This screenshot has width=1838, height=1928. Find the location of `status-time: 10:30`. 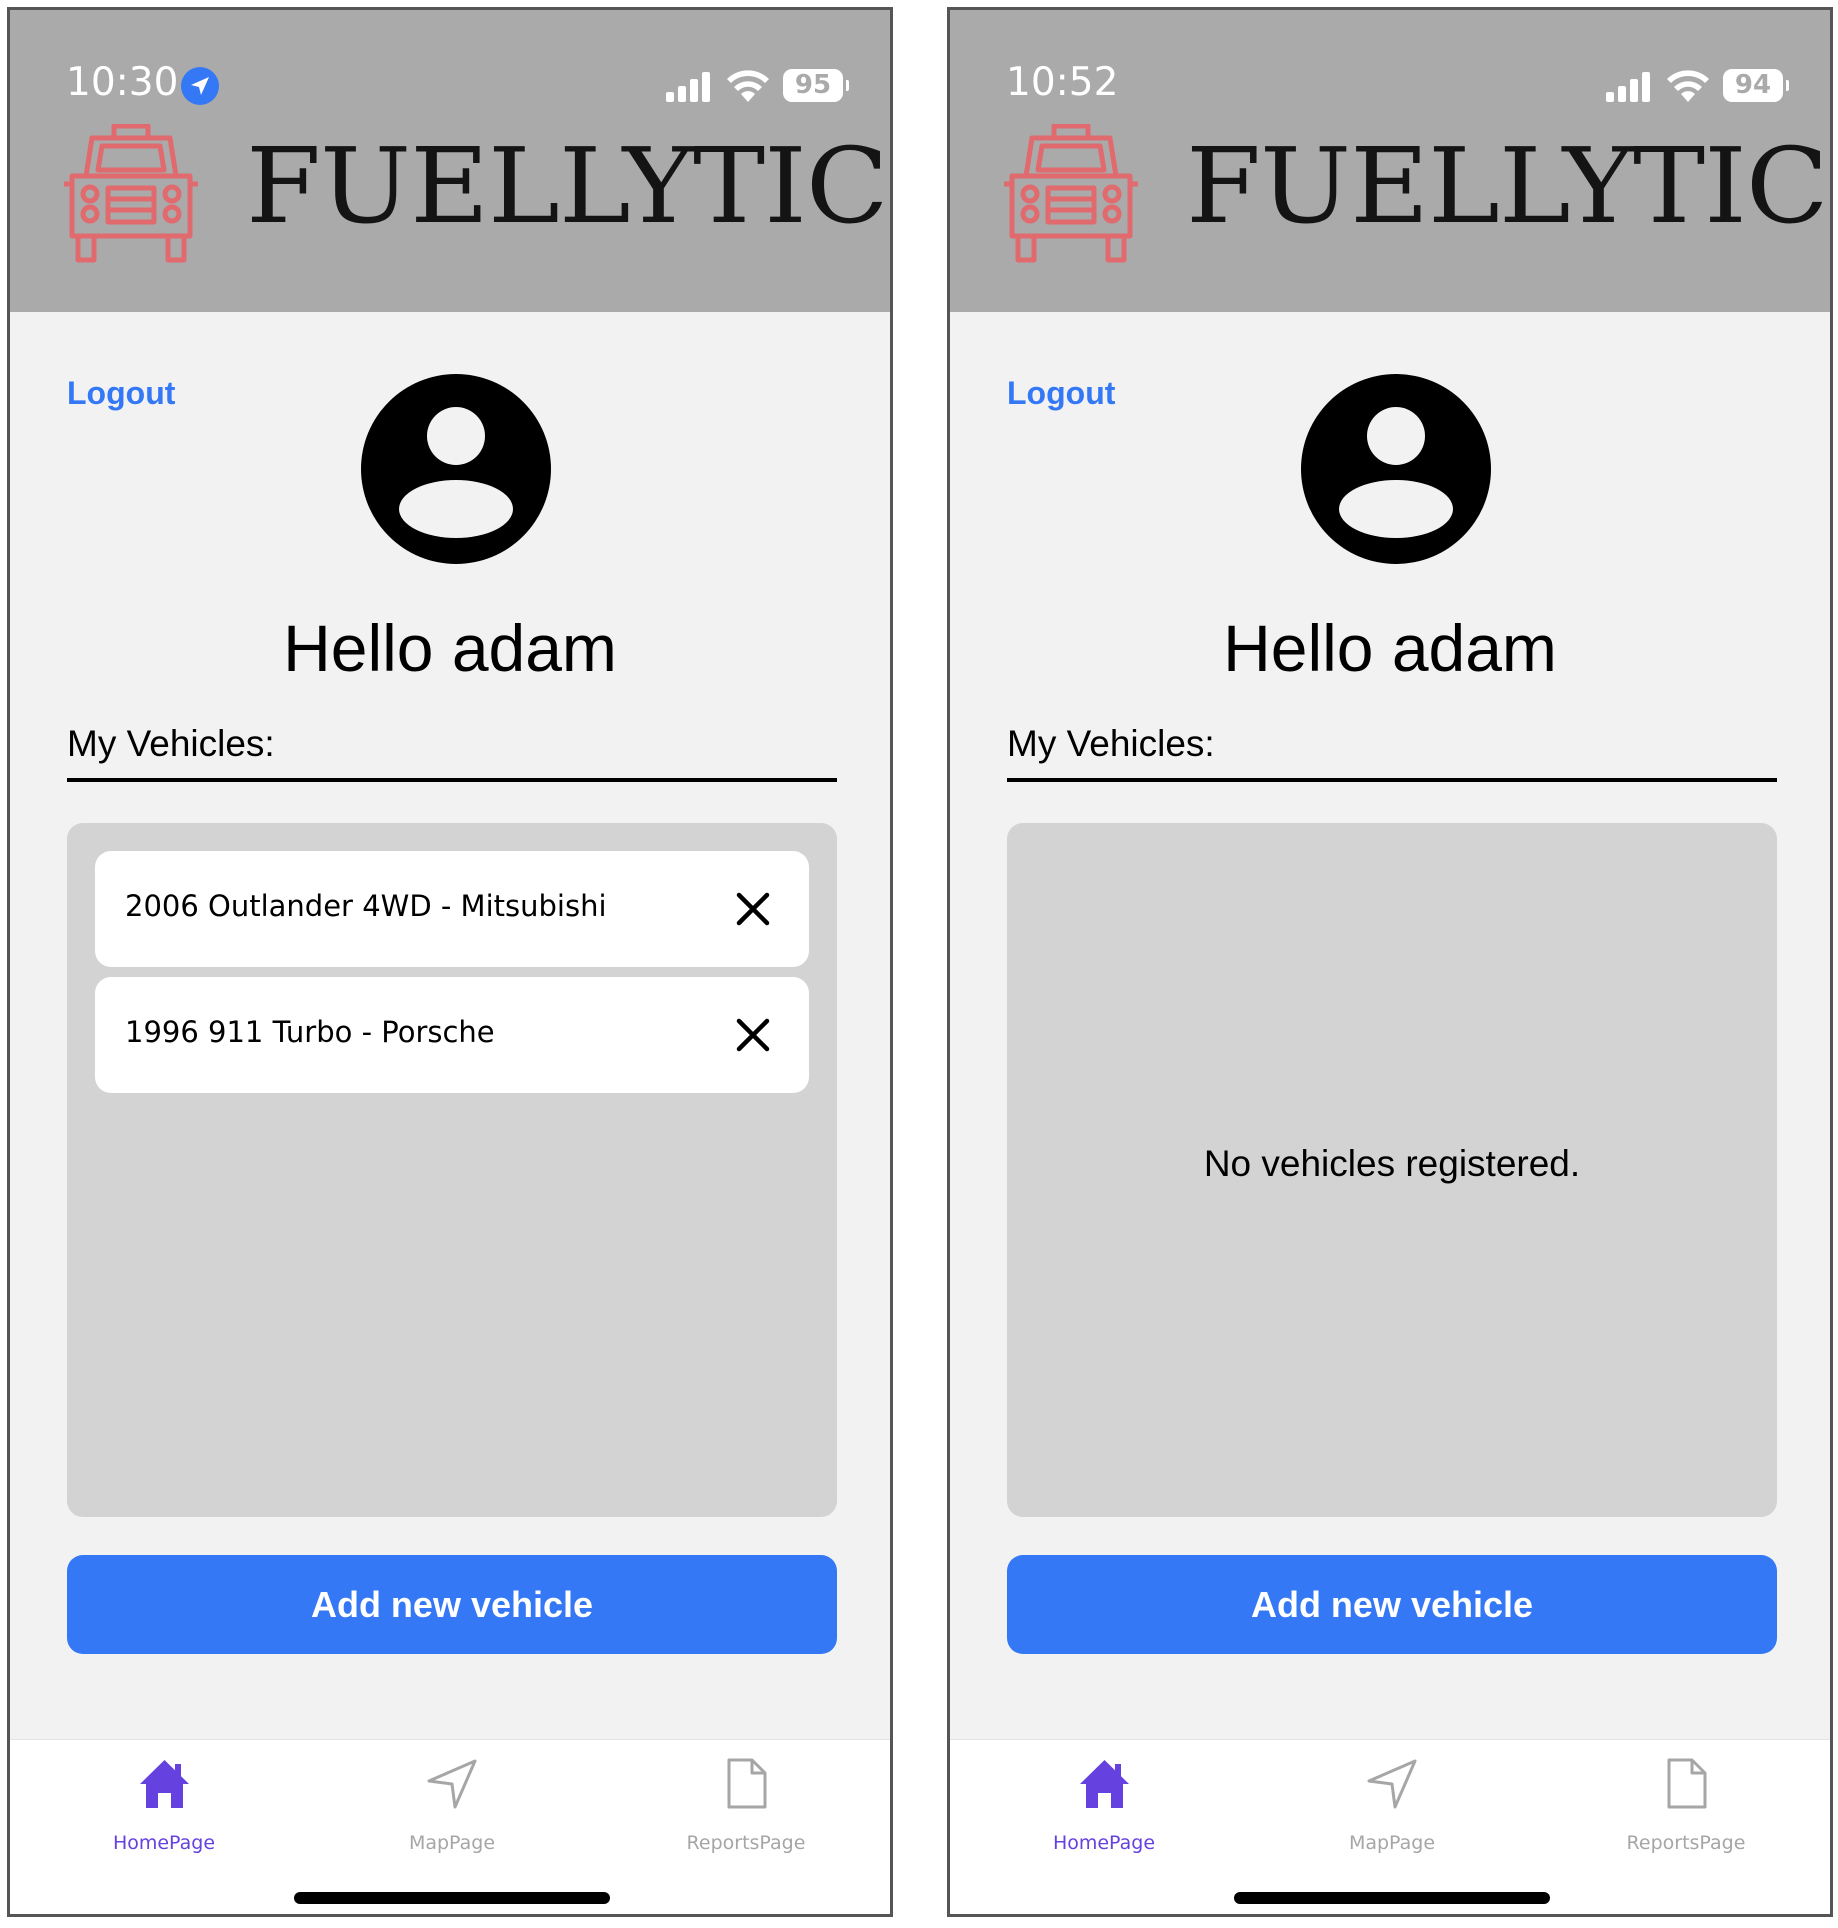

status-time: 10:30 is located at coordinates (122, 82).